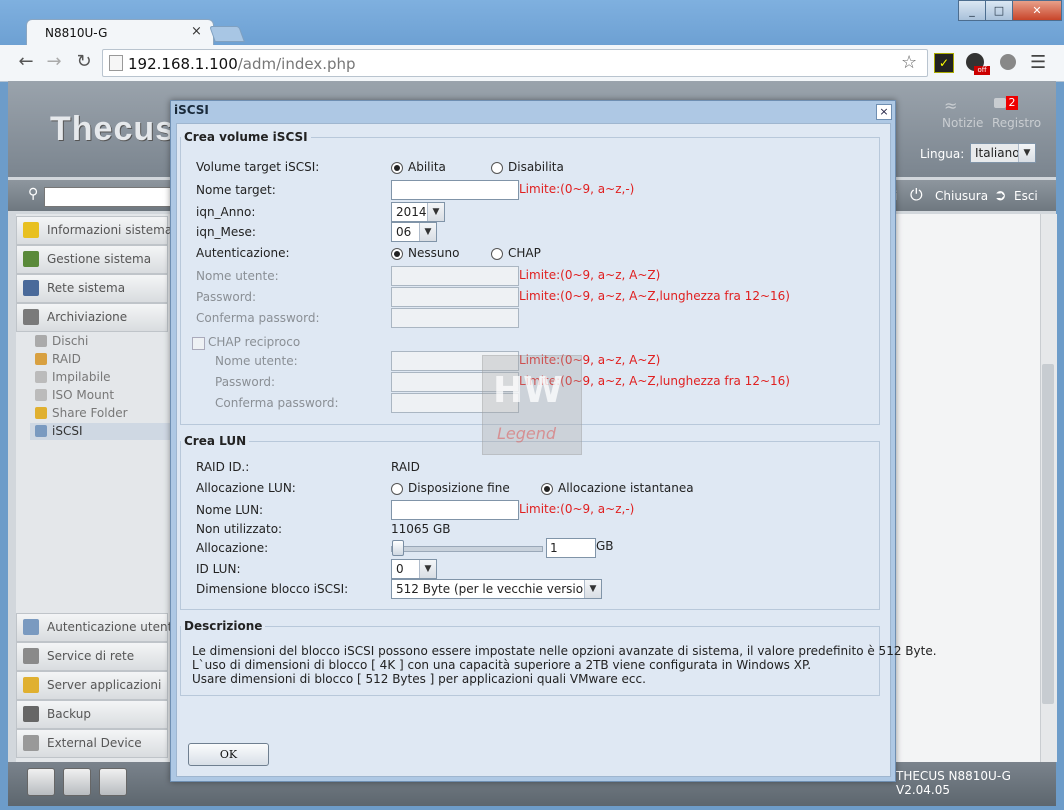  Describe the element at coordinates (467, 549) in the screenshot. I see `allocation-slider` at that location.